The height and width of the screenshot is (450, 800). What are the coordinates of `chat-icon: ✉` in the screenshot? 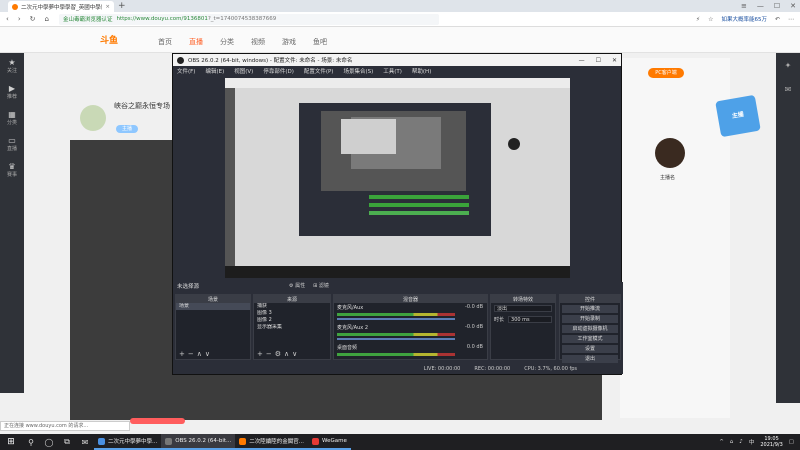 It's located at (788, 89).